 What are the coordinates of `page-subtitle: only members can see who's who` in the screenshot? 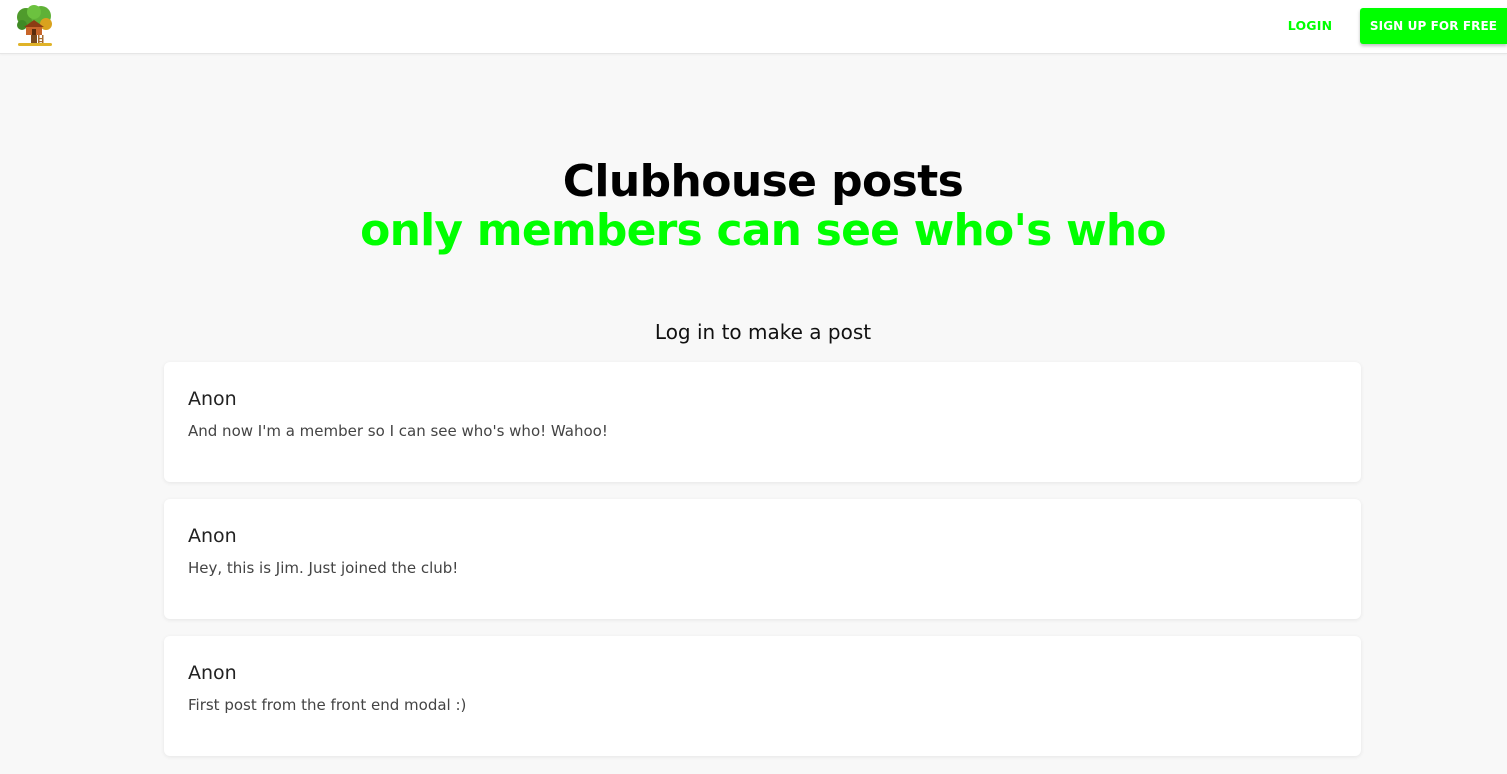 It's located at (763, 230).